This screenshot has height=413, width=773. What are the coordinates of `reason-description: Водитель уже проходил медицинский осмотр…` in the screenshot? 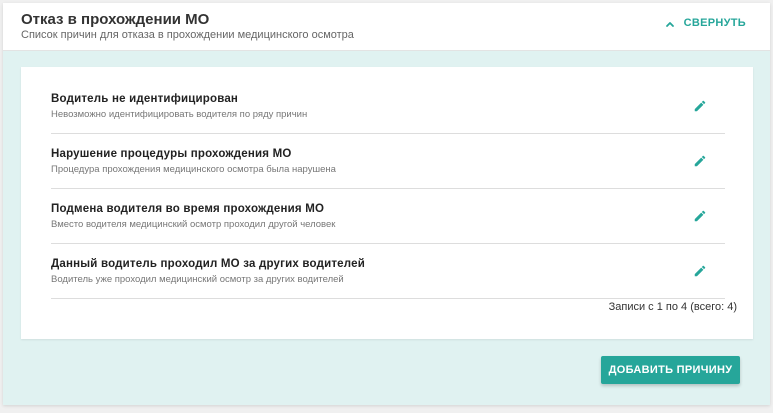 It's located at (197, 279).